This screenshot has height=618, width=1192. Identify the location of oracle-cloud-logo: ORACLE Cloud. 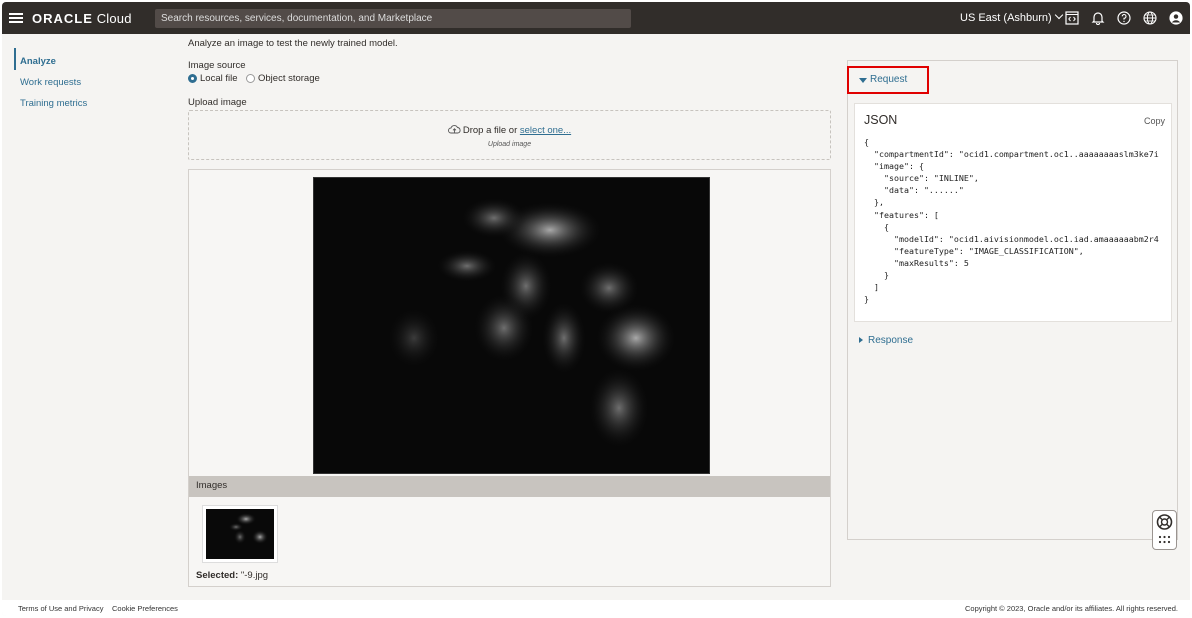
(82, 18).